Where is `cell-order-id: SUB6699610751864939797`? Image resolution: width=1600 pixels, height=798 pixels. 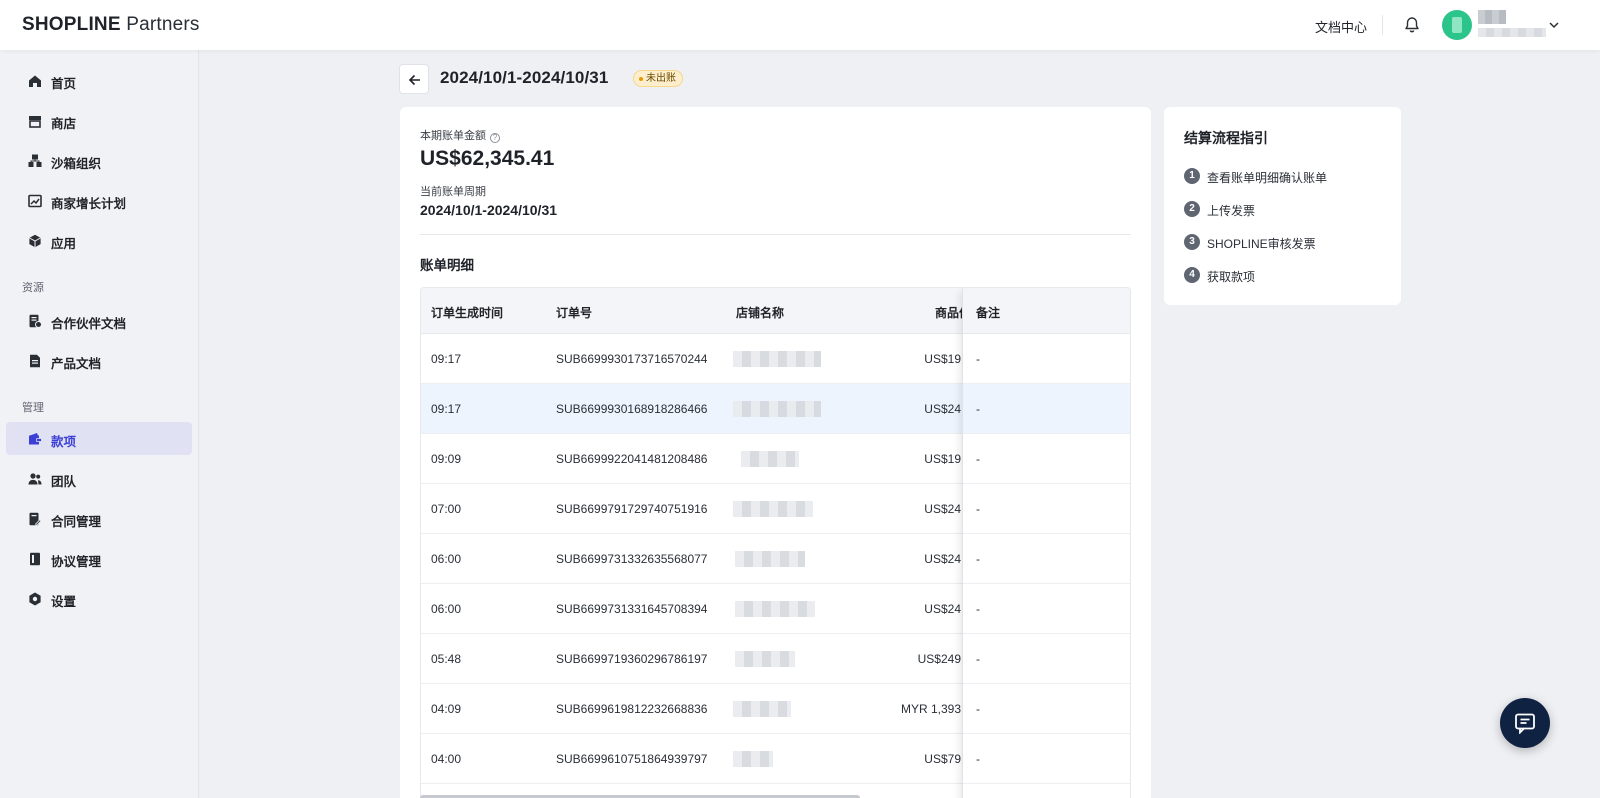 cell-order-id: SUB6699610751864939797 is located at coordinates (632, 759).